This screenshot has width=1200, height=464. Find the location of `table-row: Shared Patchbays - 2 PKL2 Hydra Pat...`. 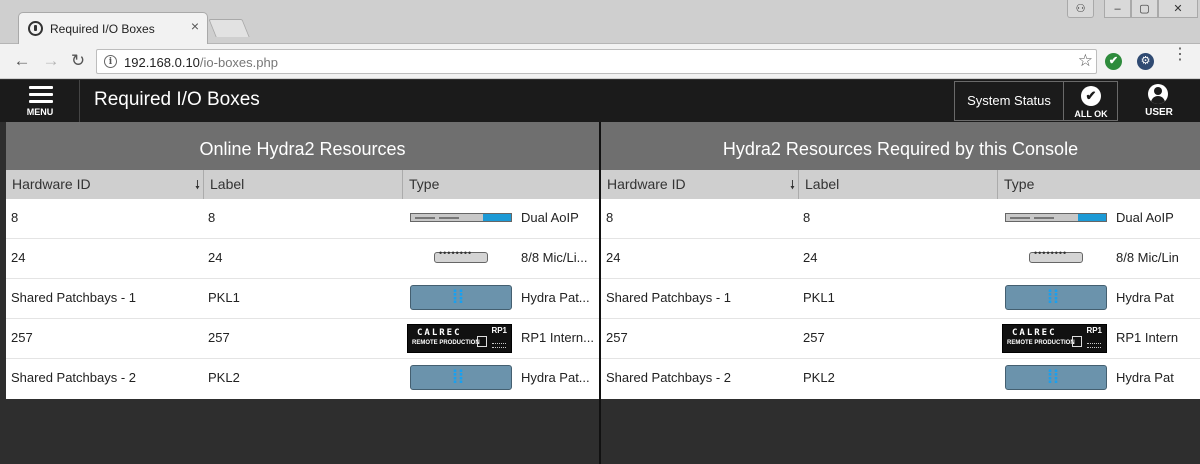

table-row: Shared Patchbays - 2 PKL2 Hydra Pat... is located at coordinates (302, 379).